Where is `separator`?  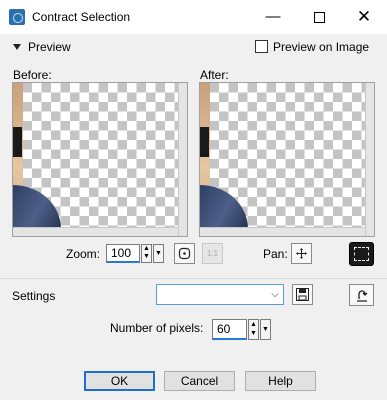 separator is located at coordinates (193, 278).